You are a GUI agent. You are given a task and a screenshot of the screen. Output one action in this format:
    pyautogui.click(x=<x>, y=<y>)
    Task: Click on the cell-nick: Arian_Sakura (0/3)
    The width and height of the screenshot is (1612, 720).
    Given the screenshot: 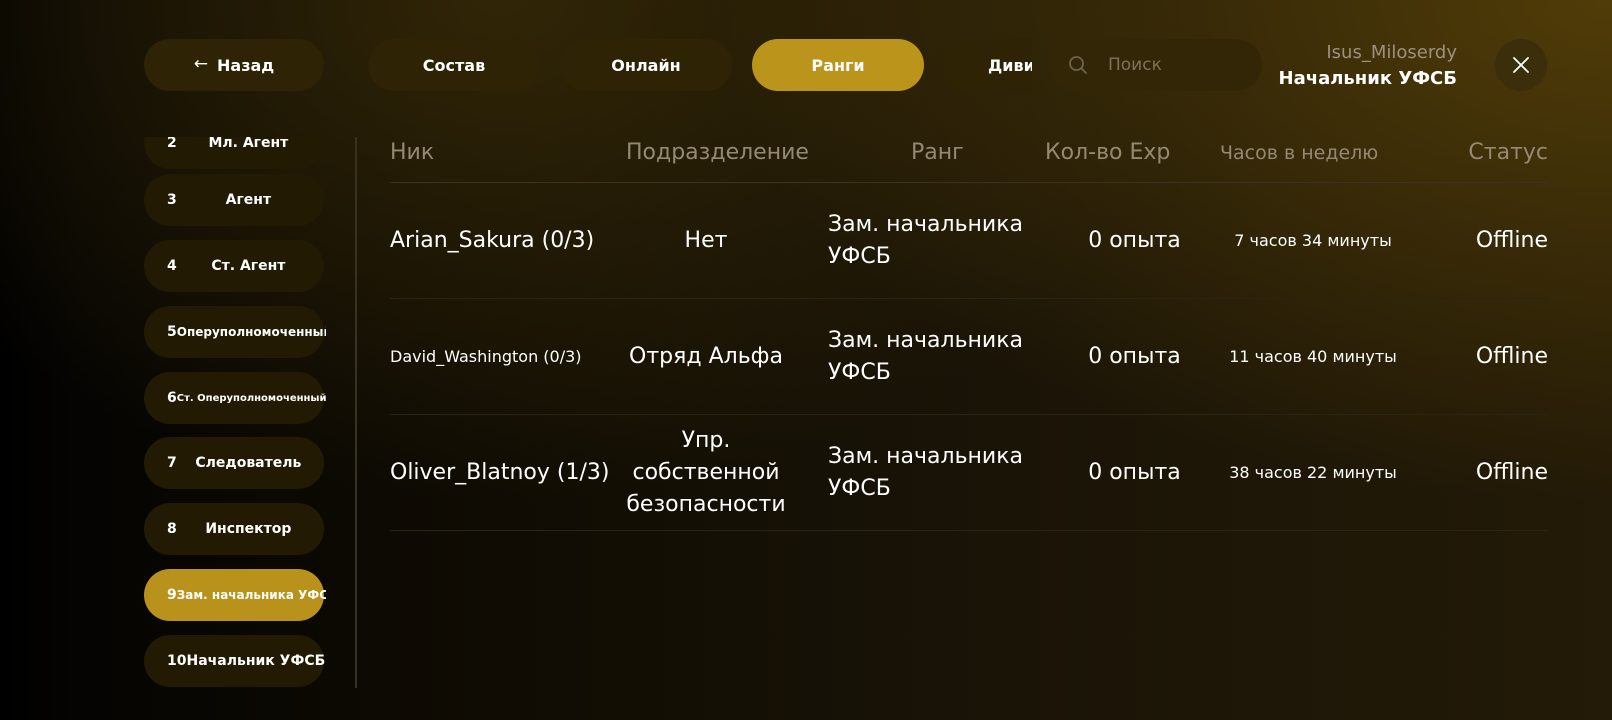 What is the action you would take?
    pyautogui.click(x=492, y=240)
    